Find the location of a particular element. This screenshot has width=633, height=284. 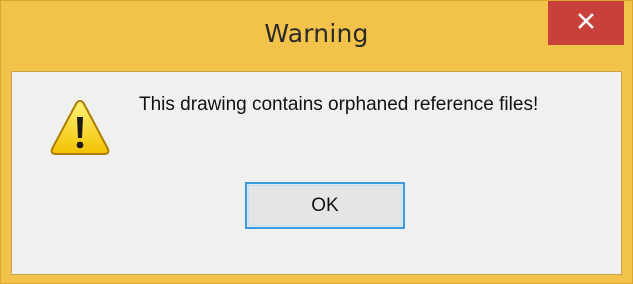

close-button is located at coordinates (586, 23).